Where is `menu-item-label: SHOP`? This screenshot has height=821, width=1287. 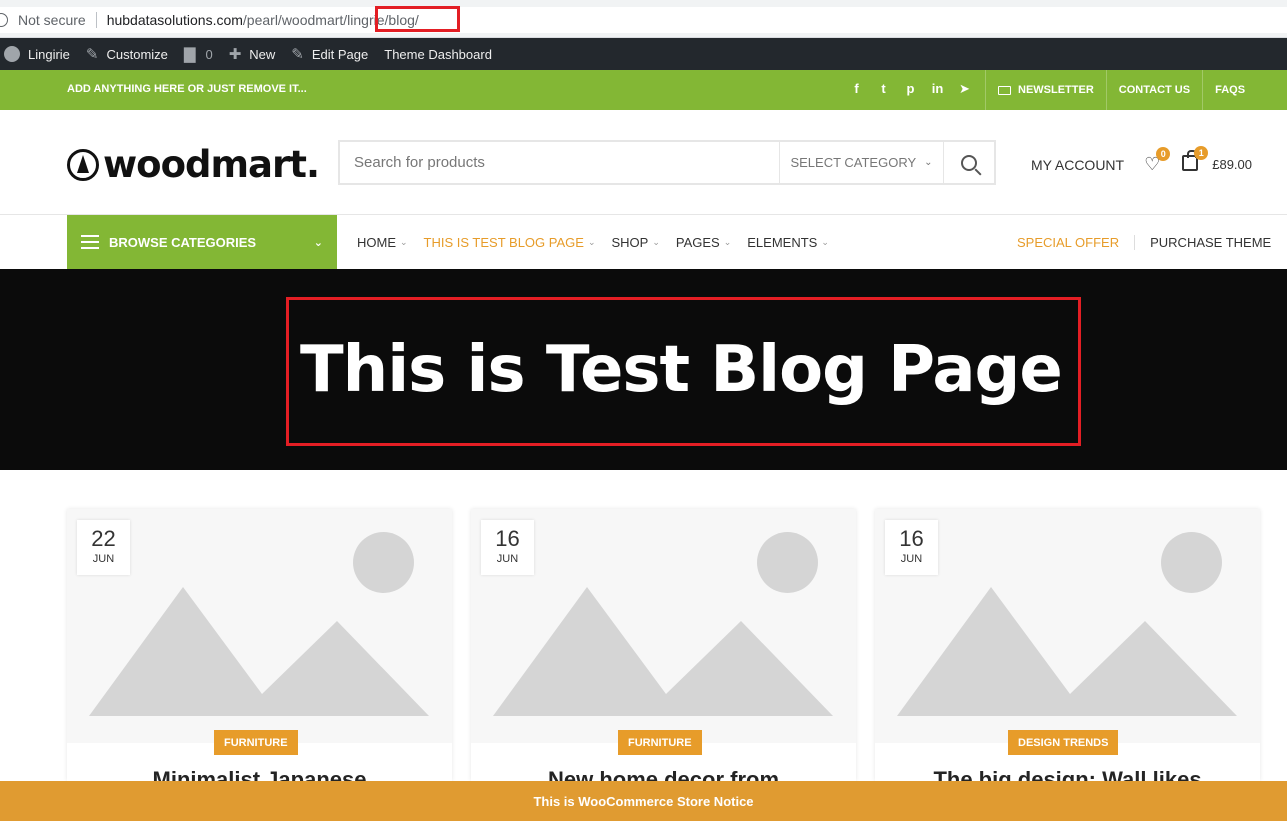
menu-item-label: SHOP is located at coordinates (630, 242).